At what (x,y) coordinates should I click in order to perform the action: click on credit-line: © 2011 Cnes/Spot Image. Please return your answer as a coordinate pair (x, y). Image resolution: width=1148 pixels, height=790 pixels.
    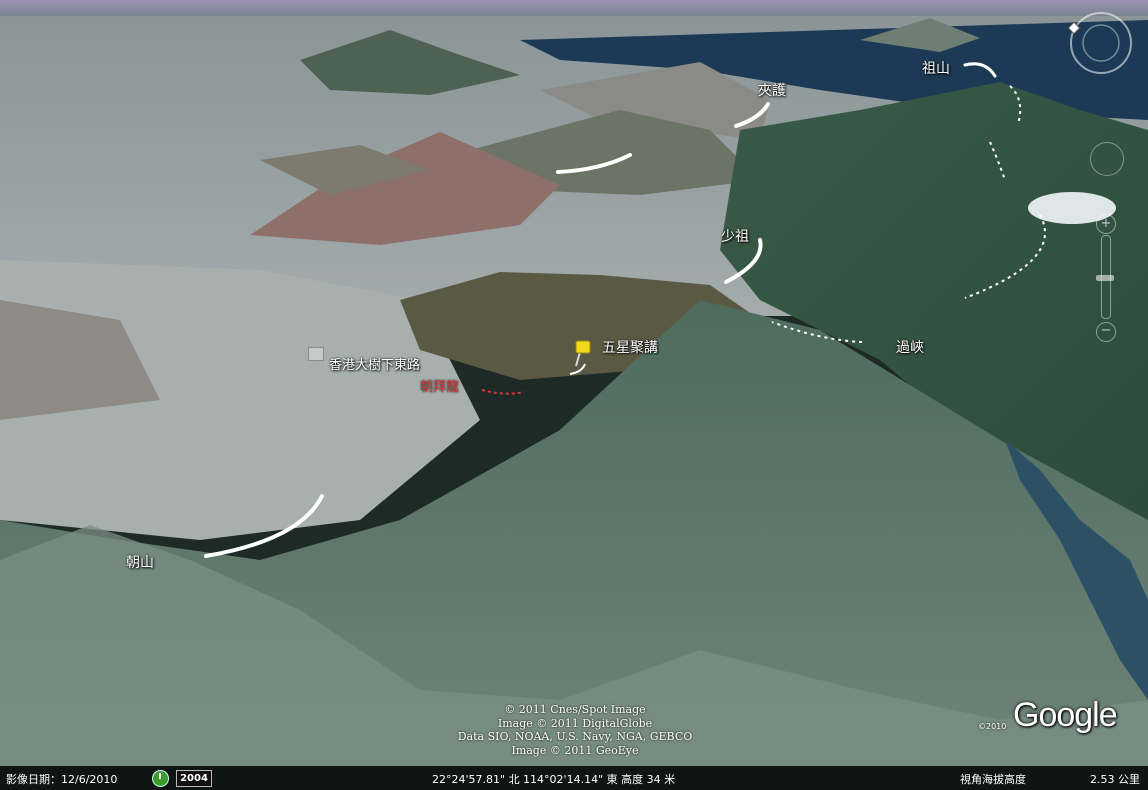
    Looking at the image, I should click on (575, 709).